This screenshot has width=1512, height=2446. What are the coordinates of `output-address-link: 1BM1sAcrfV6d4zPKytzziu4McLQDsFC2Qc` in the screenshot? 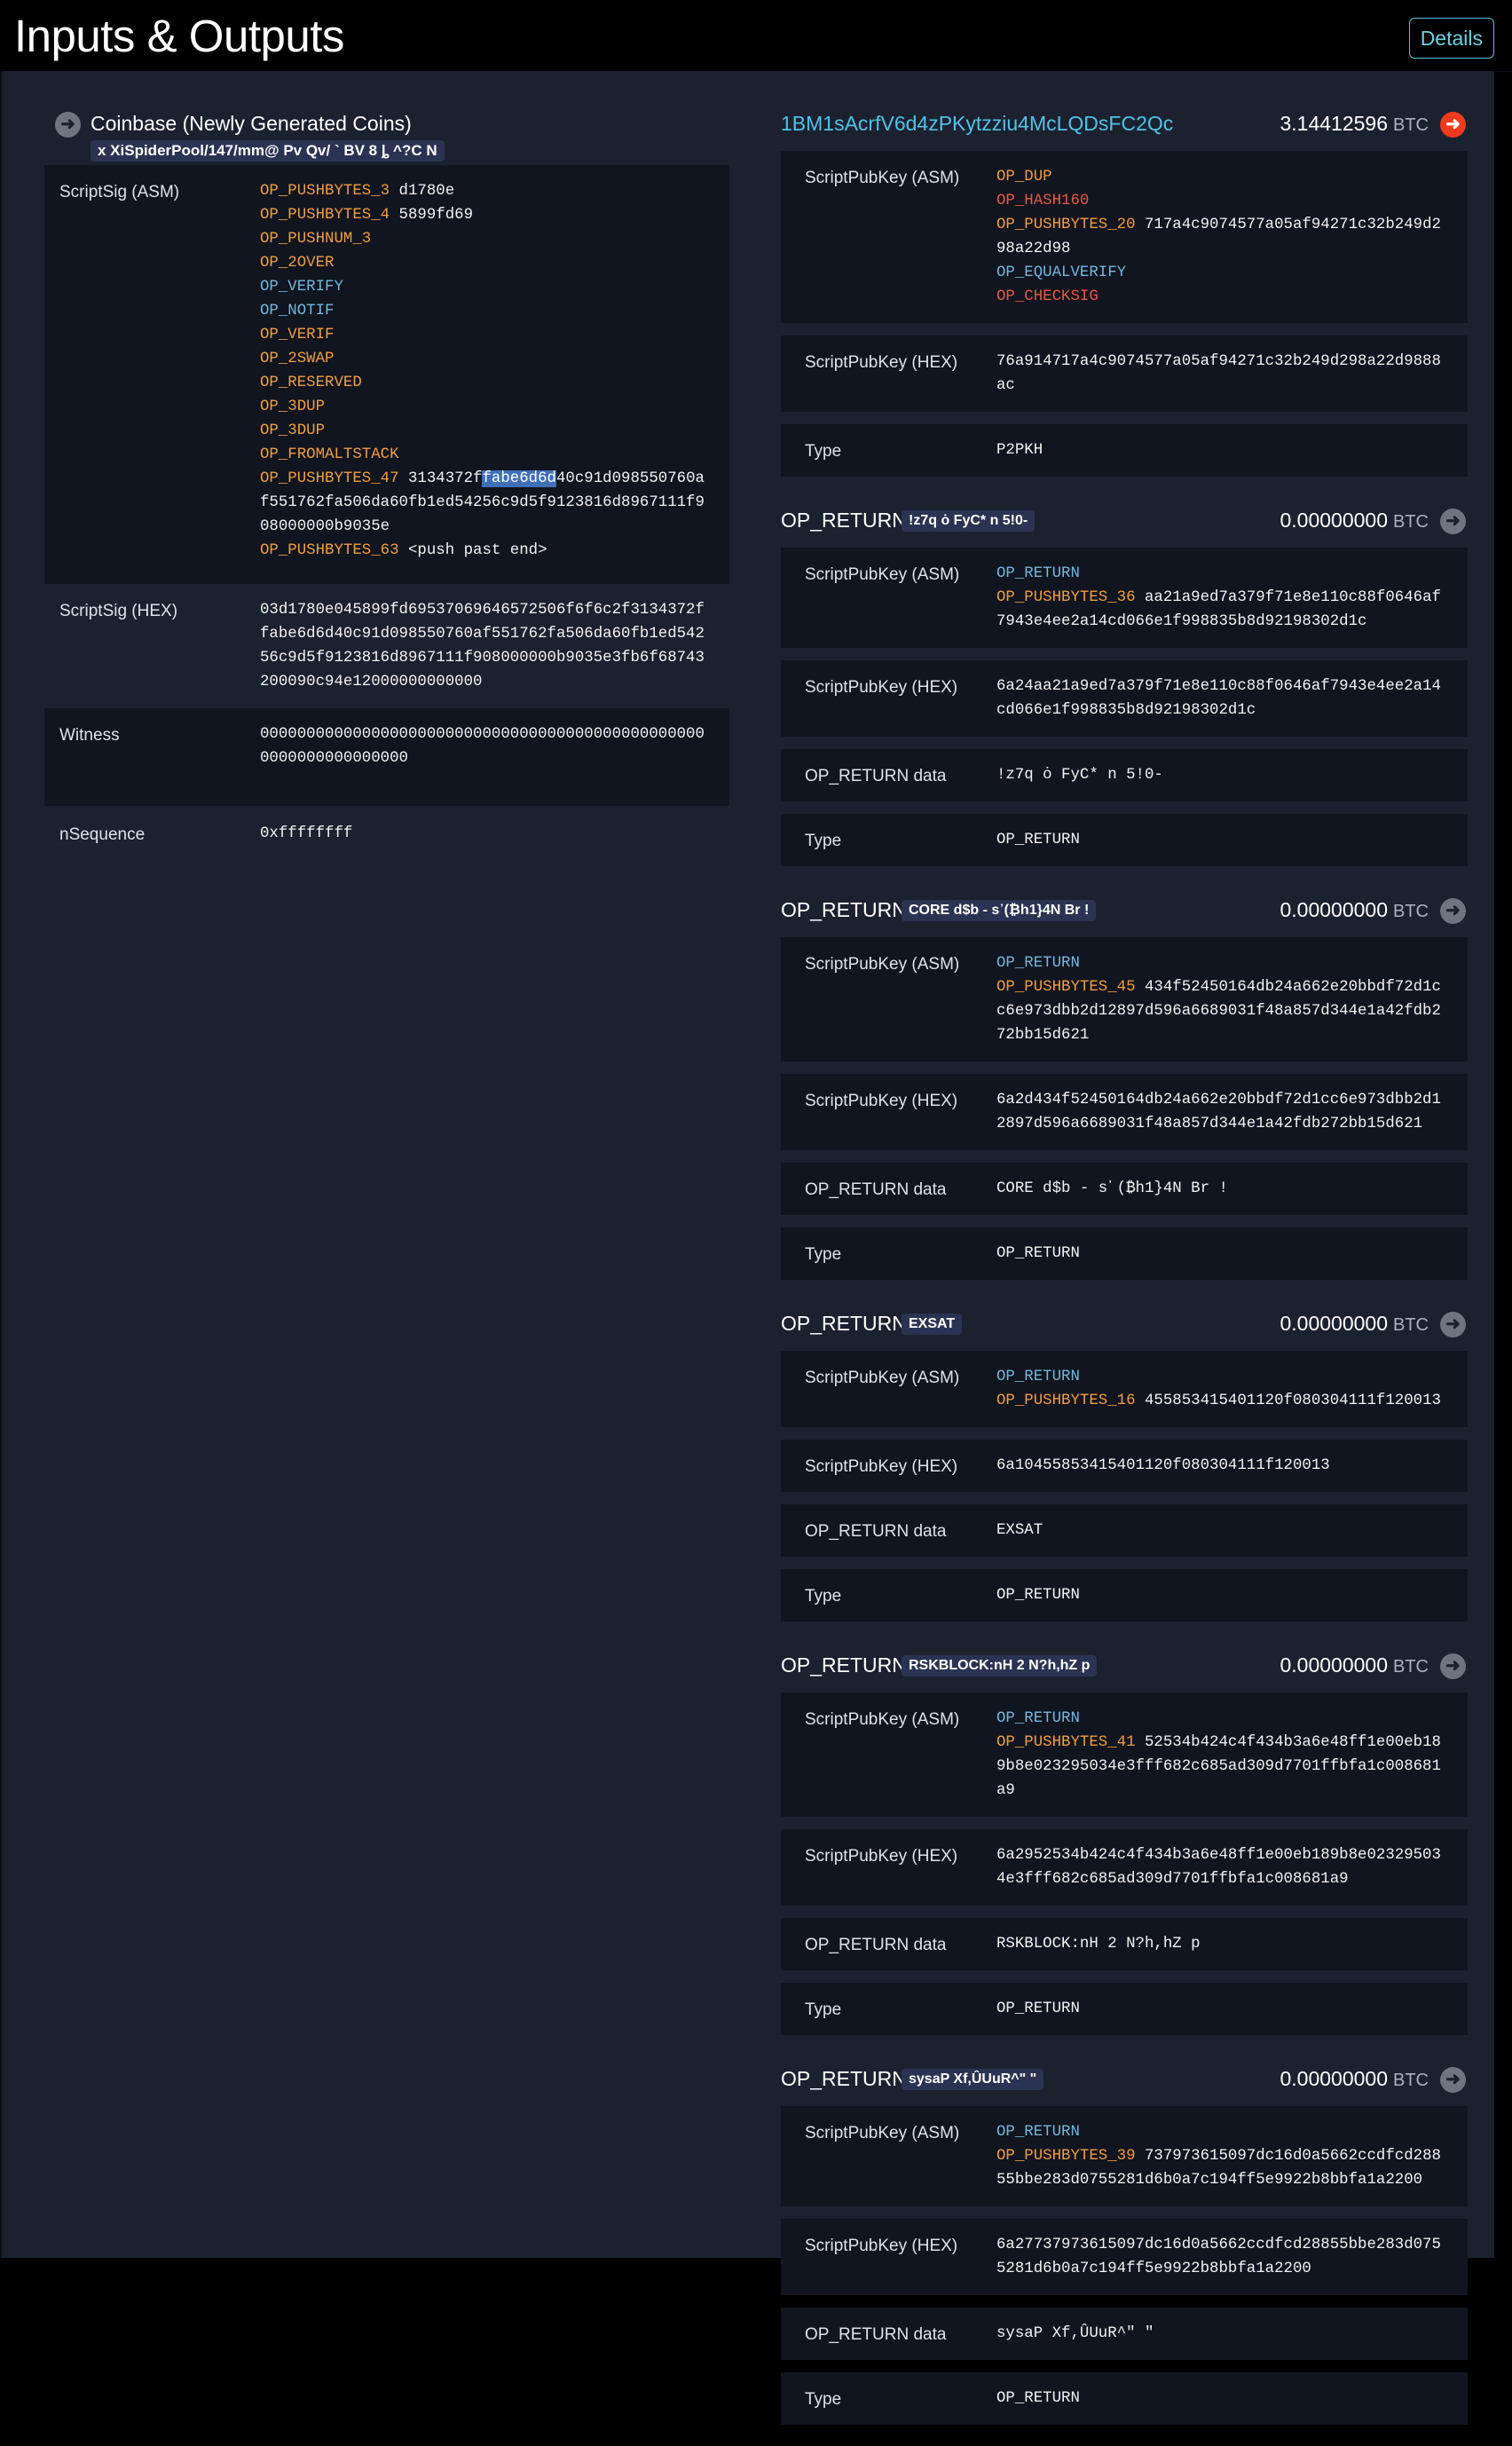 It's located at (977, 124).